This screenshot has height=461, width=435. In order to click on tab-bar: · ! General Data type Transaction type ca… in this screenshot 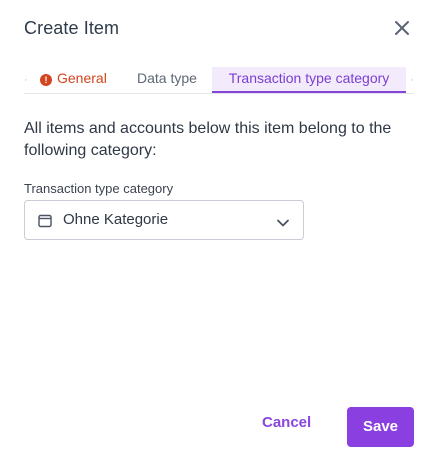, I will do `click(219, 80)`.